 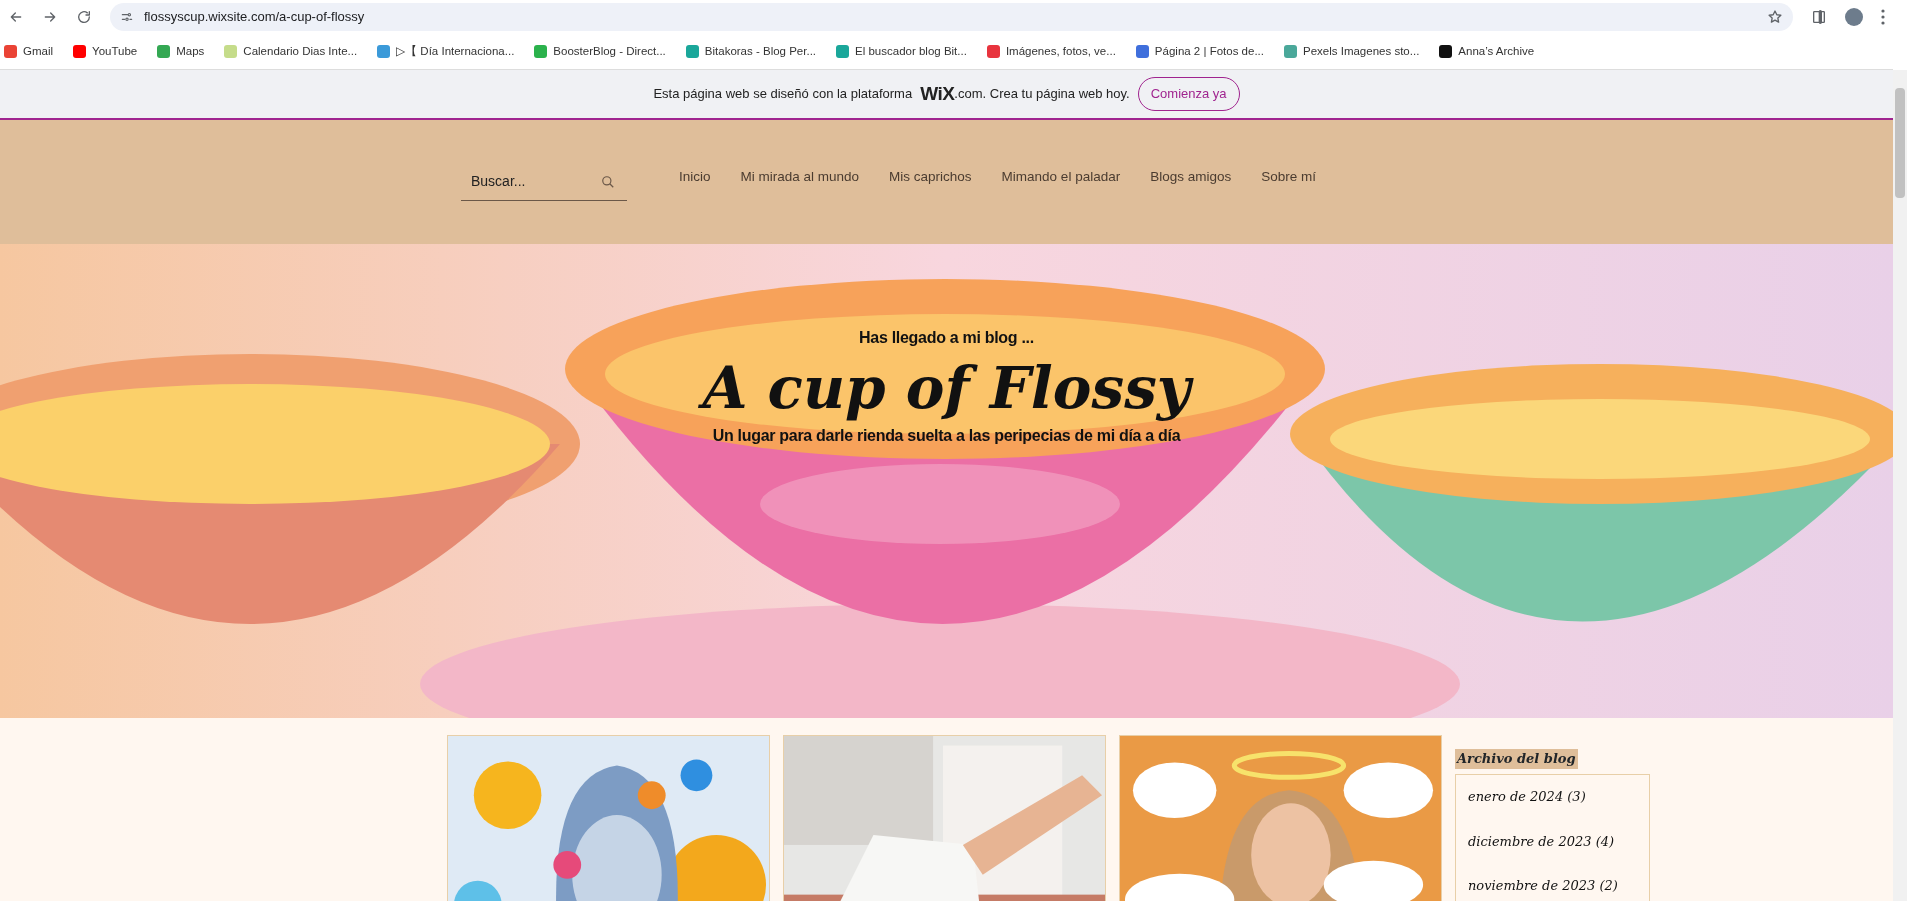 What do you see at coordinates (1487, 51) in the screenshot?
I see `bookmark: Anna’s Archive` at bounding box center [1487, 51].